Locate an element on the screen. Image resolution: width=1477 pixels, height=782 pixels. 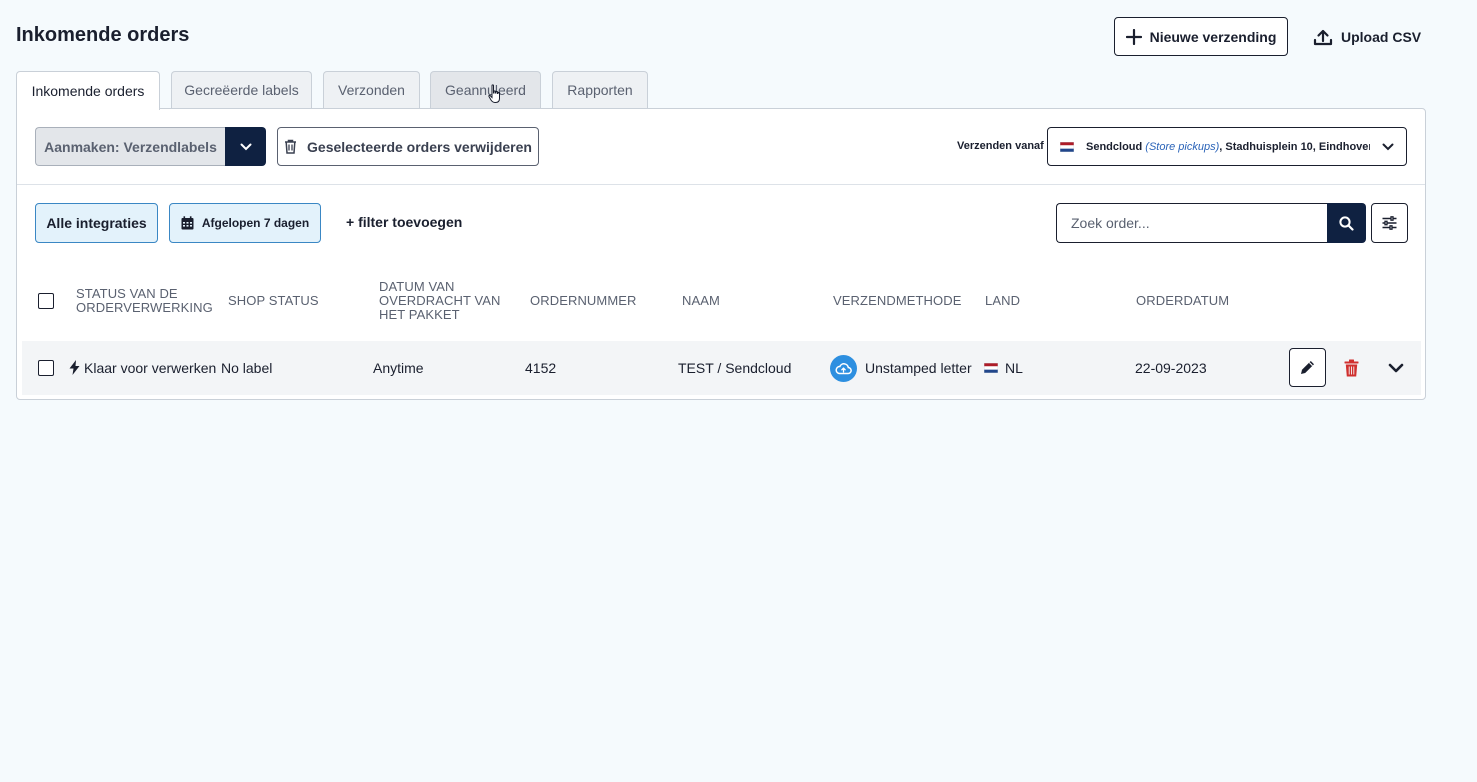
new-shipment-label: Nieuwe verzending is located at coordinates (1213, 36).